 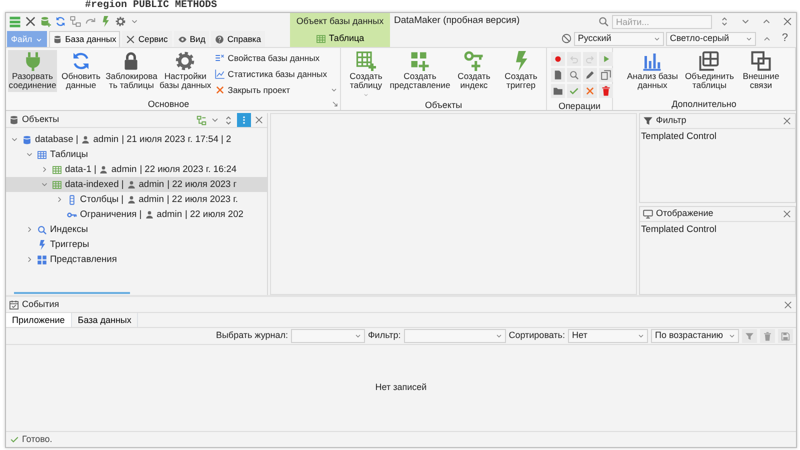 I want to click on ribbon-tab: Вид, so click(x=192, y=39).